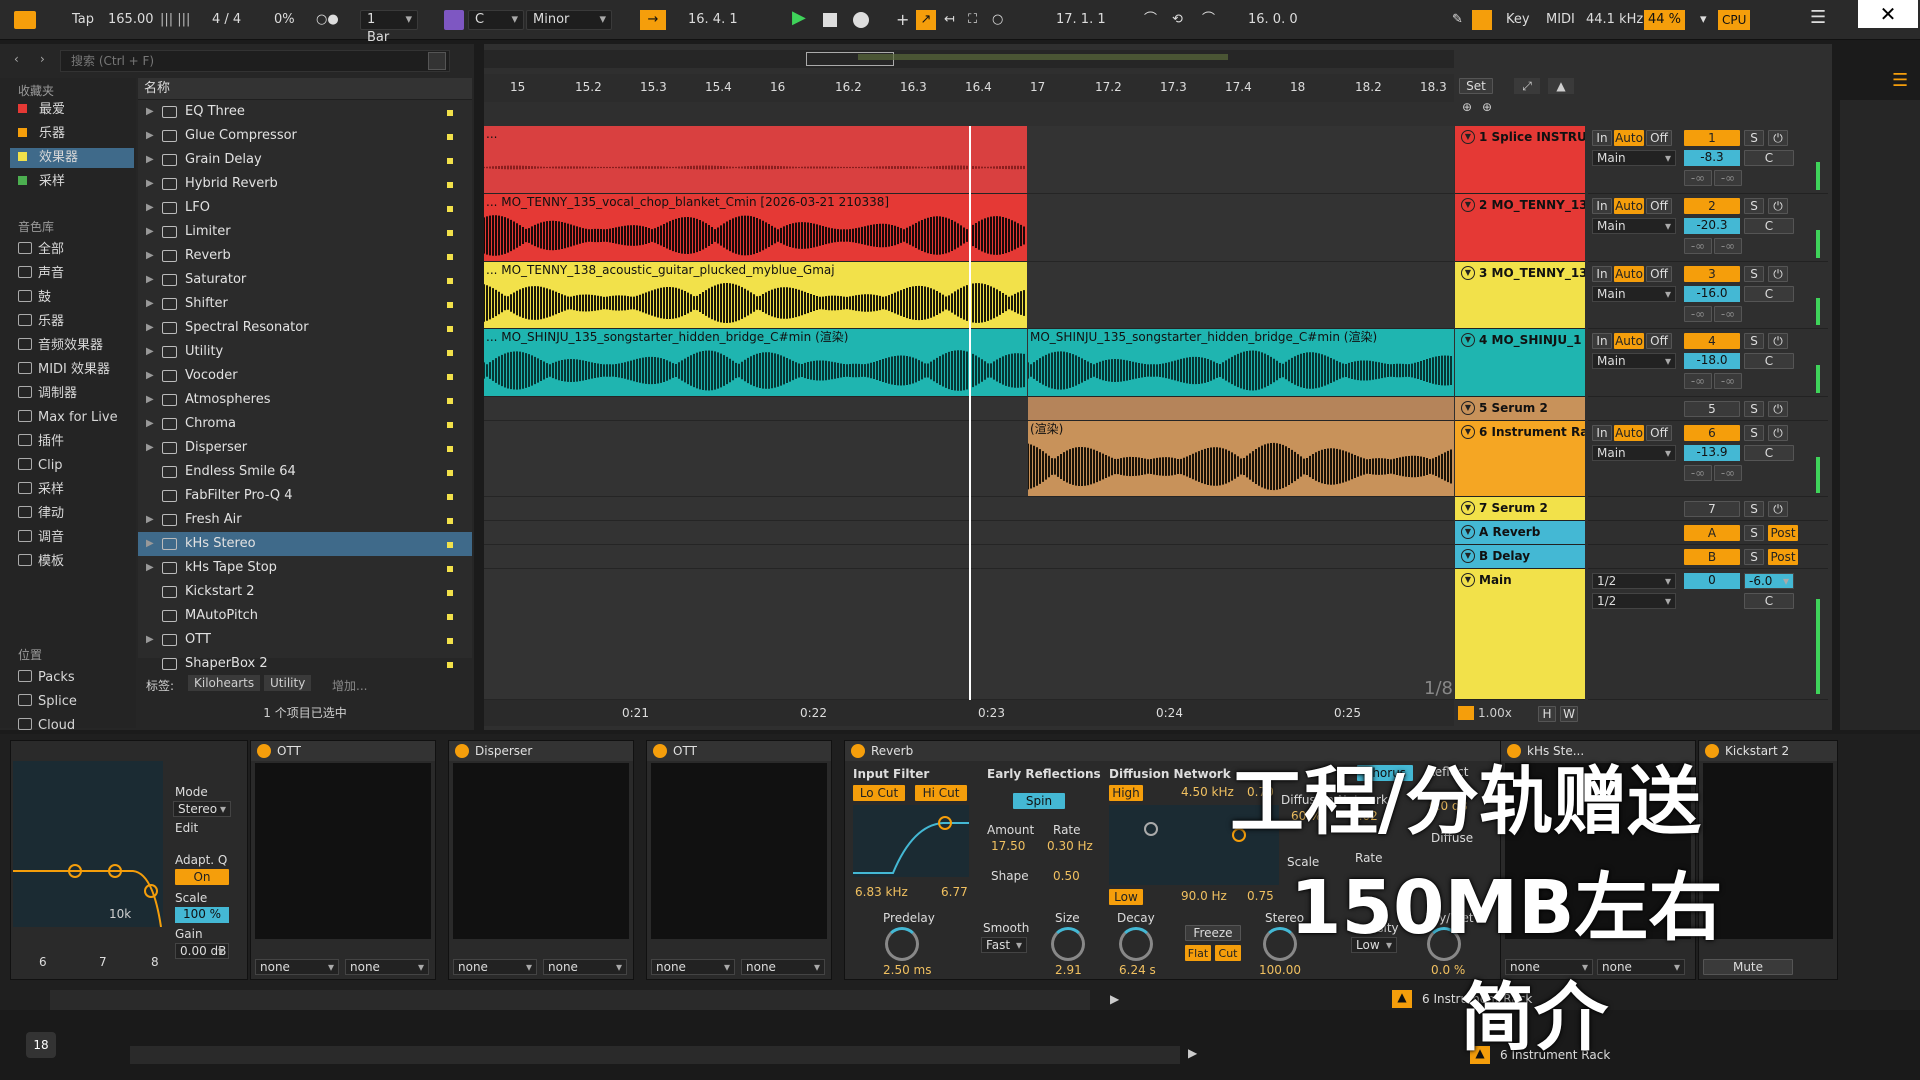 This screenshot has width=1920, height=1080. Describe the element at coordinates (1888, 14) in the screenshot. I see `close-icon: ✕` at that location.